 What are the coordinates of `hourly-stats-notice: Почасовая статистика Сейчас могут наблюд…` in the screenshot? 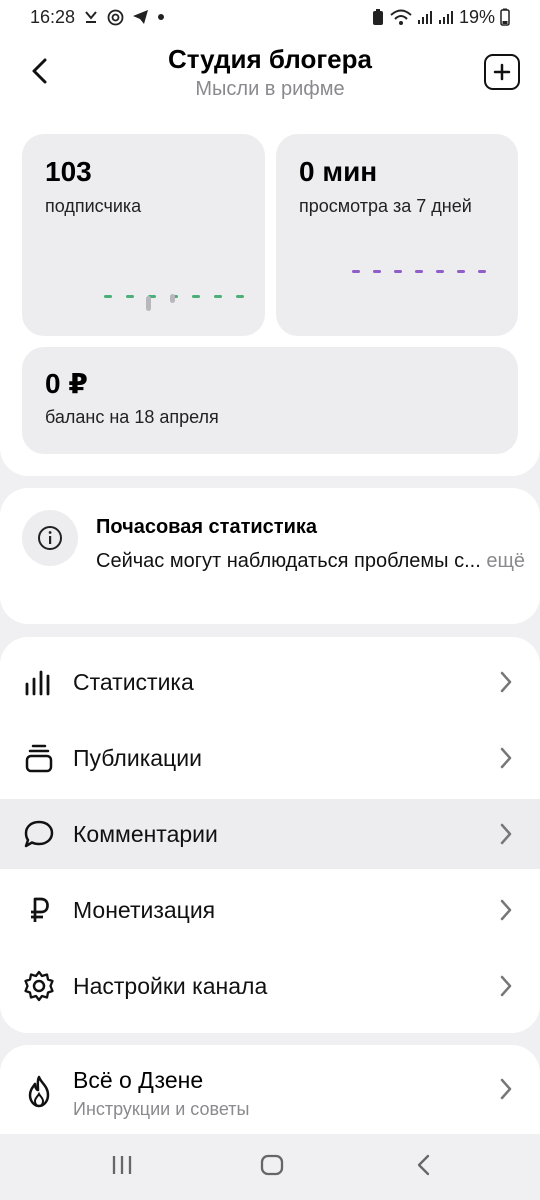 It's located at (270, 556).